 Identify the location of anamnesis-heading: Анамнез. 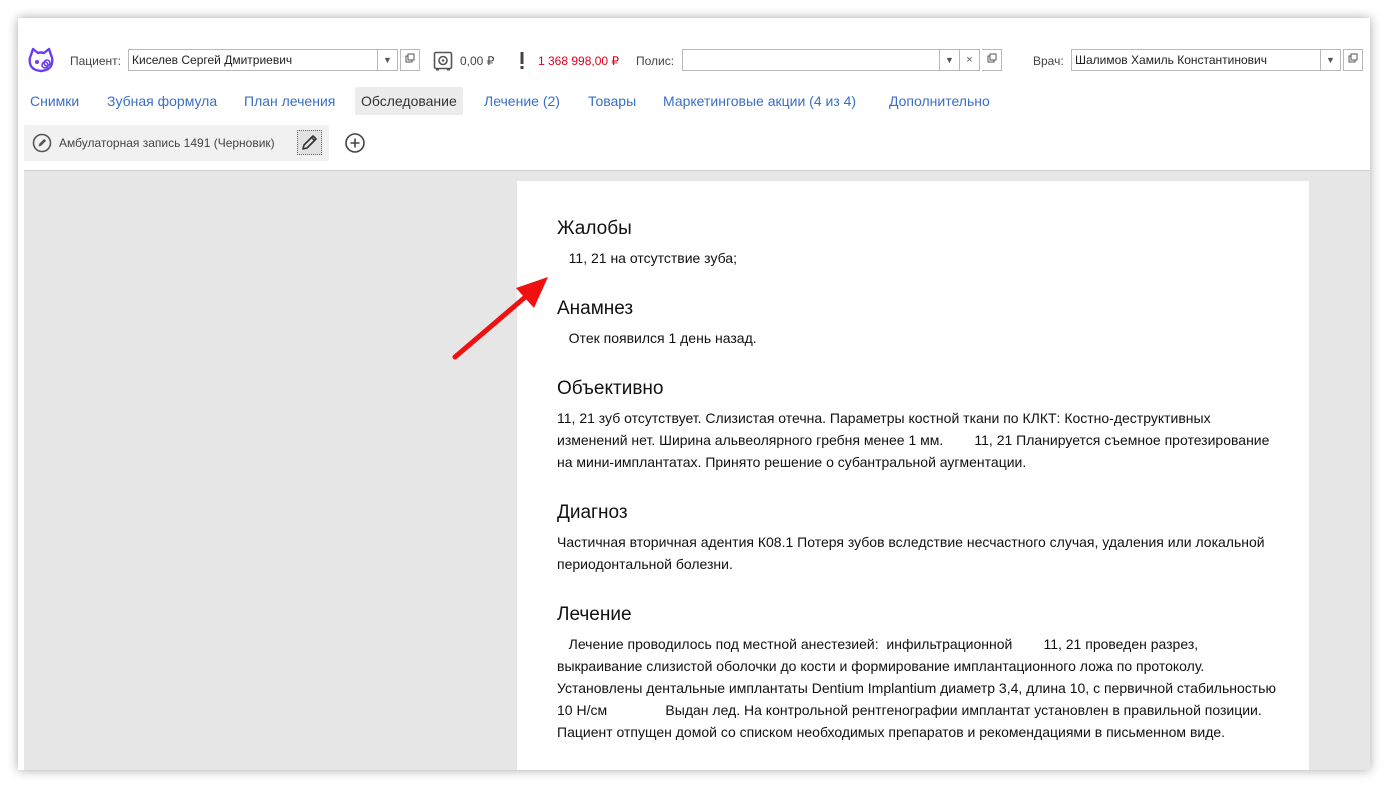
(595, 308).